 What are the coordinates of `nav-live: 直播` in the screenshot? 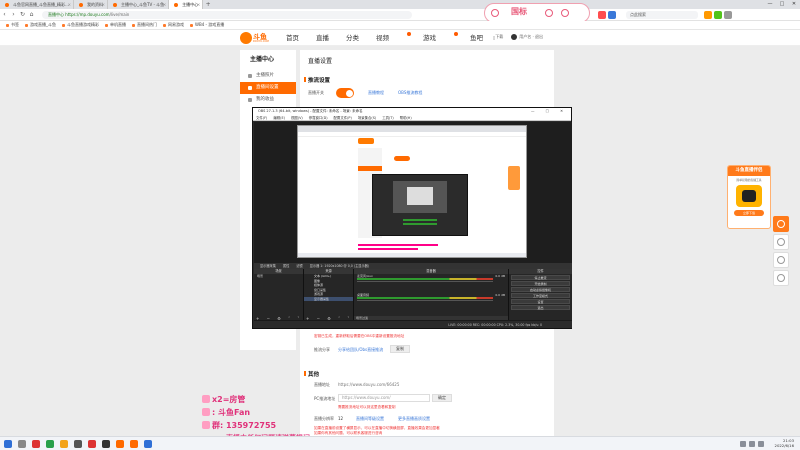 It's located at (322, 38).